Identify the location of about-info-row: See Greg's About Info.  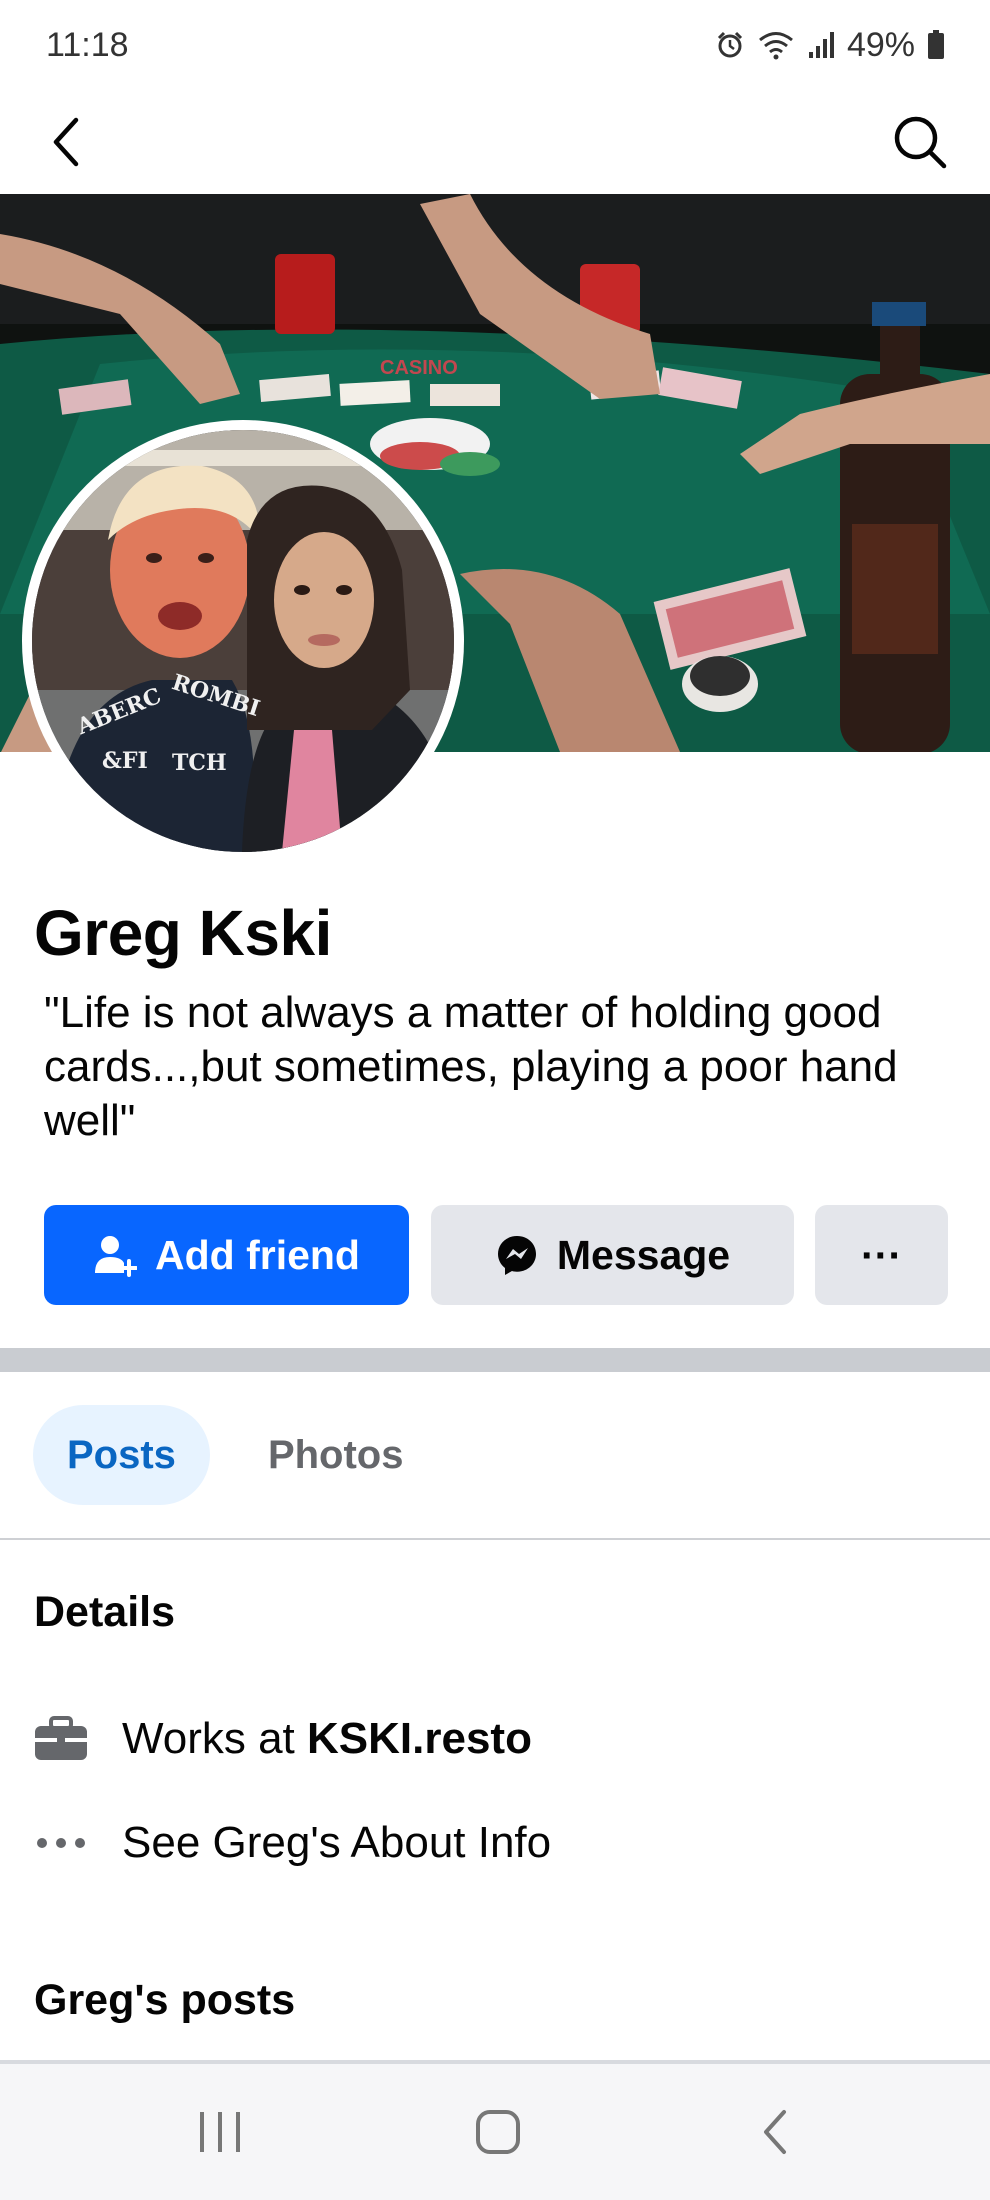
(292, 1843).